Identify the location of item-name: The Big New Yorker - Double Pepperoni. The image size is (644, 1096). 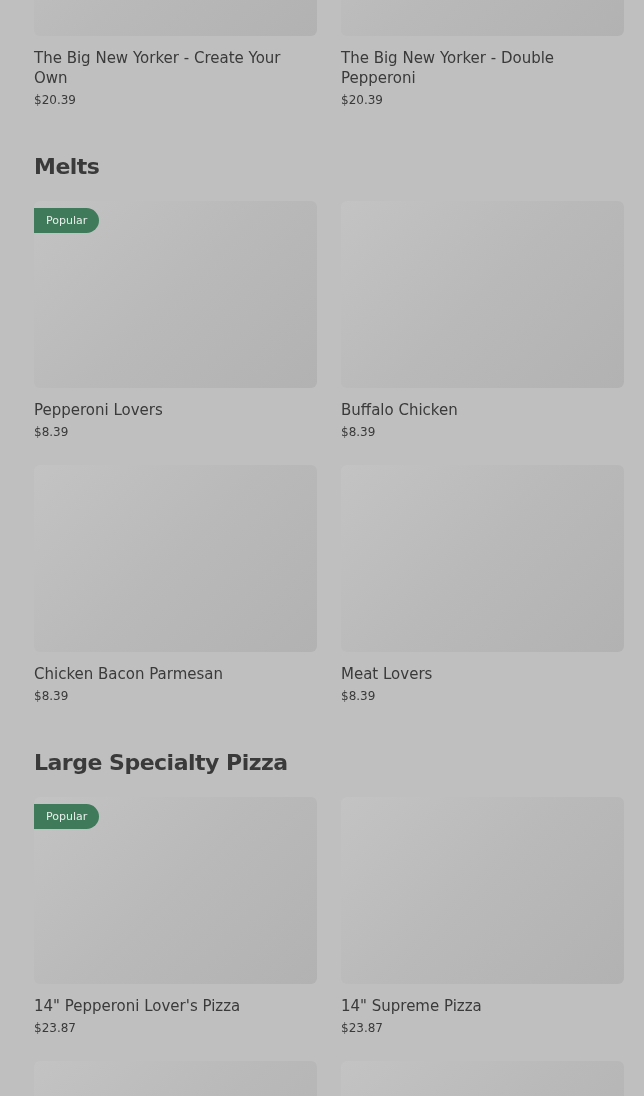
(482, 68).